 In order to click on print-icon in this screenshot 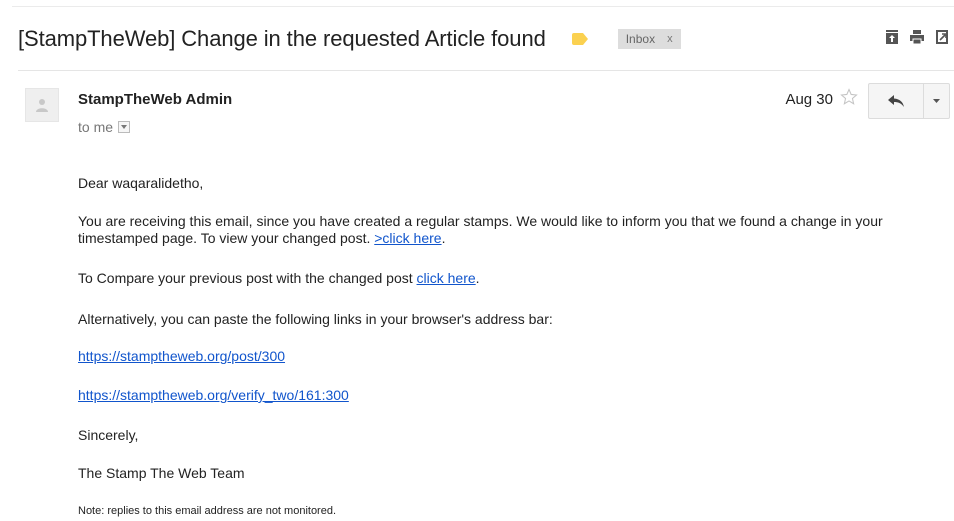, I will do `click(917, 37)`.